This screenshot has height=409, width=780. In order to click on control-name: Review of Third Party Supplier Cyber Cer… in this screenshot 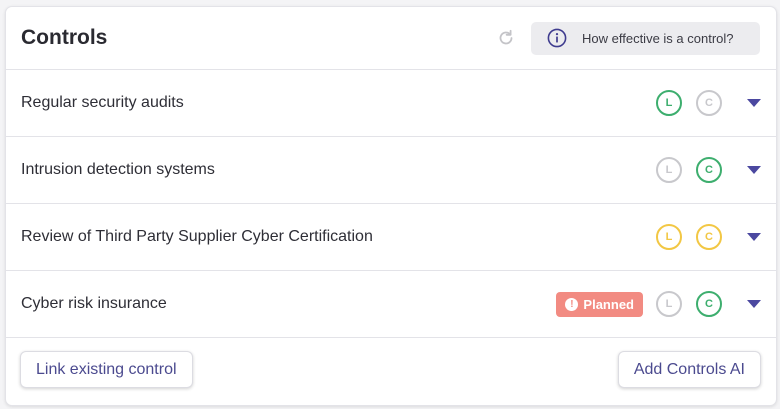, I will do `click(197, 236)`.